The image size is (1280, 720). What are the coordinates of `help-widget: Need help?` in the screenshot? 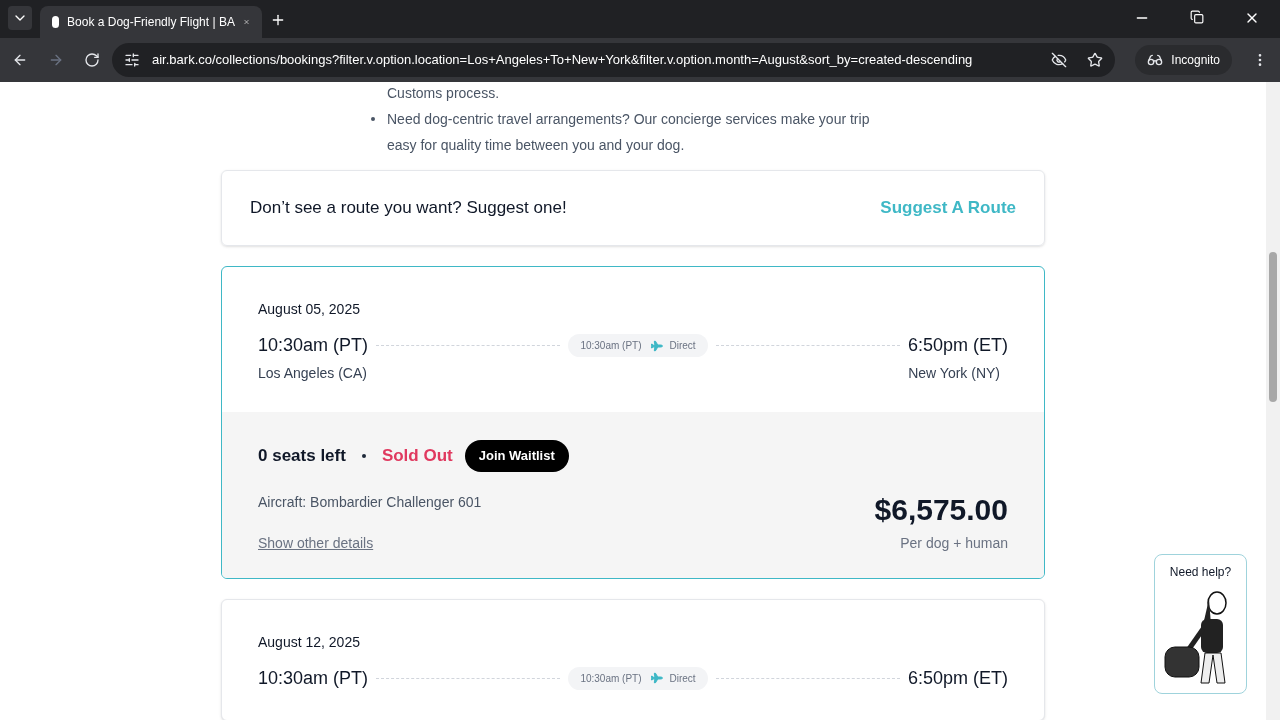 It's located at (1200, 624).